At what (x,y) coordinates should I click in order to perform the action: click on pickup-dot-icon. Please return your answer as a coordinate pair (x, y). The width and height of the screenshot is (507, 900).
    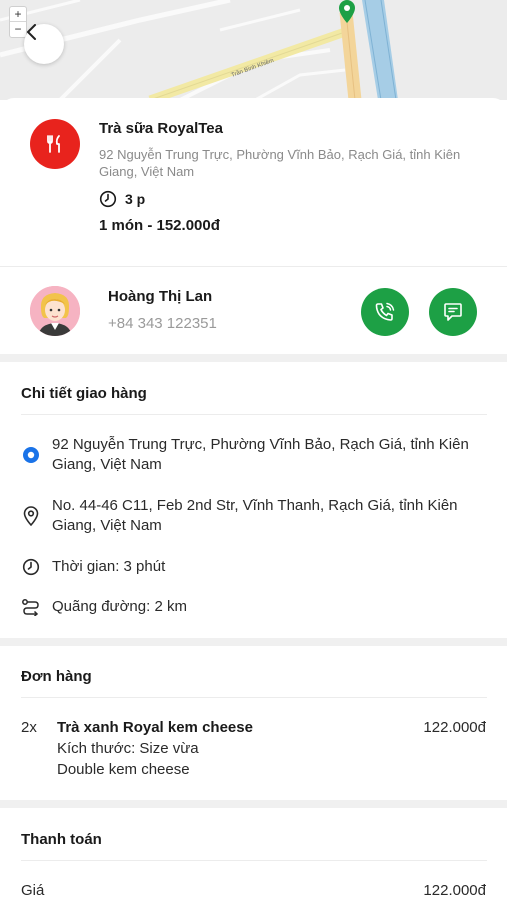
    Looking at the image, I should click on (31, 455).